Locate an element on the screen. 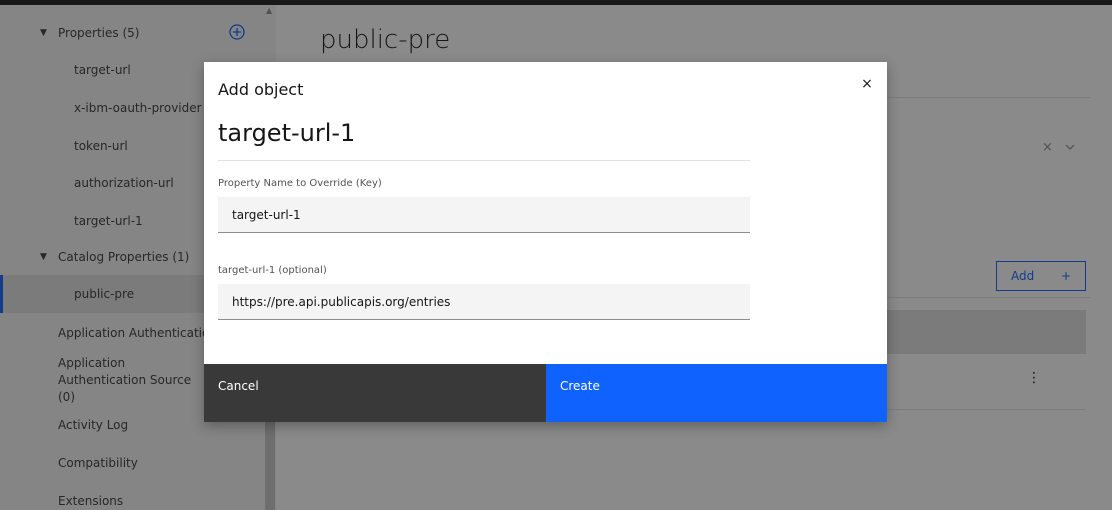  create-button: Create is located at coordinates (716, 393).